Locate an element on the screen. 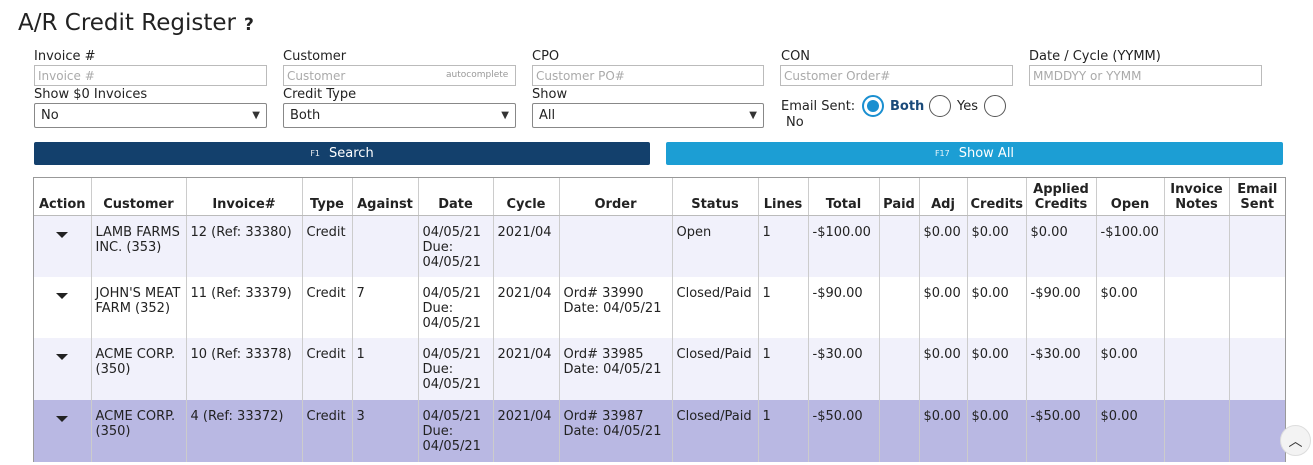 The width and height of the screenshot is (1313, 465). cell-customer: ACME CORP. (350) is located at coordinates (138, 431).